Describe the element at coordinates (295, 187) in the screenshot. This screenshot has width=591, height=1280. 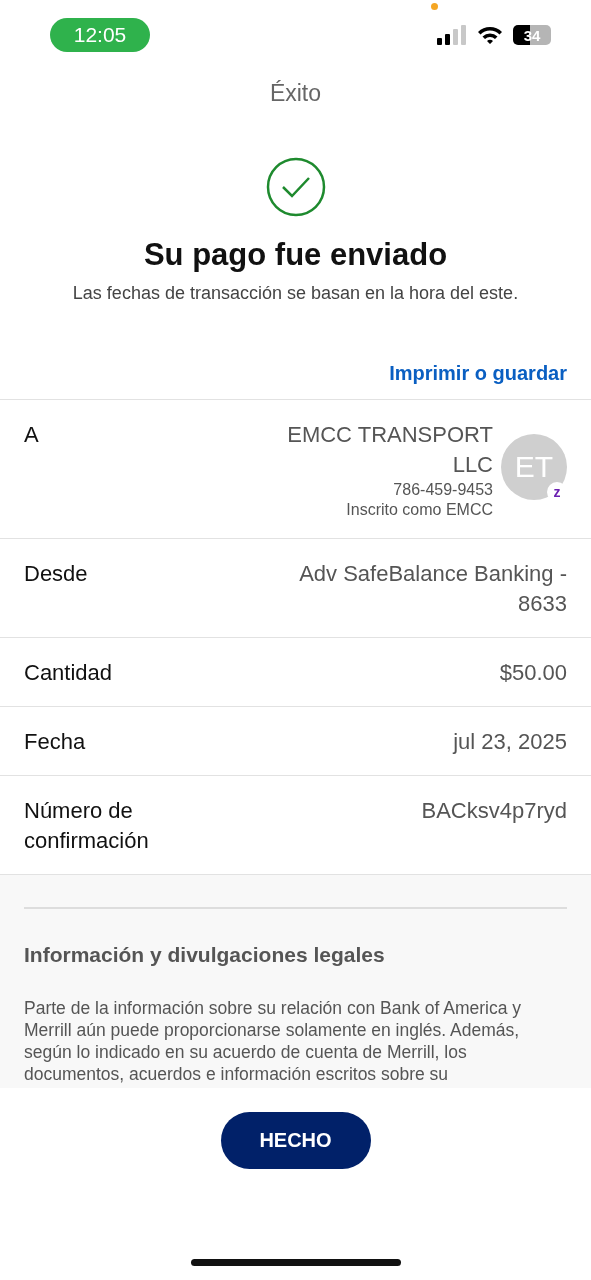
I see `checkmark-circle-icon` at that location.